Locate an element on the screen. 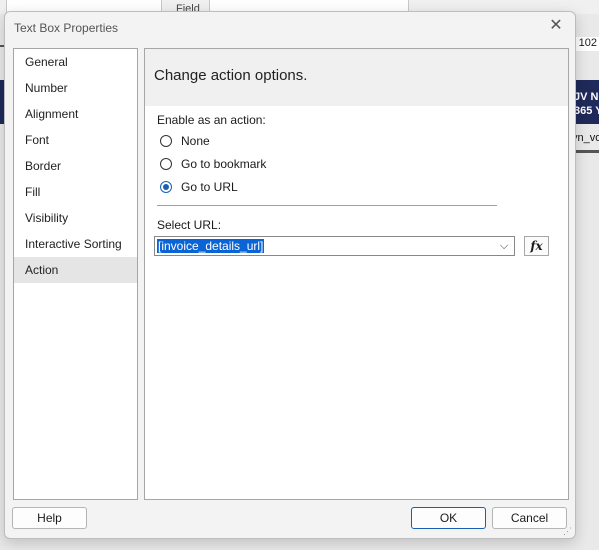 The width and height of the screenshot is (599, 550). ok-button: OK is located at coordinates (448, 518).